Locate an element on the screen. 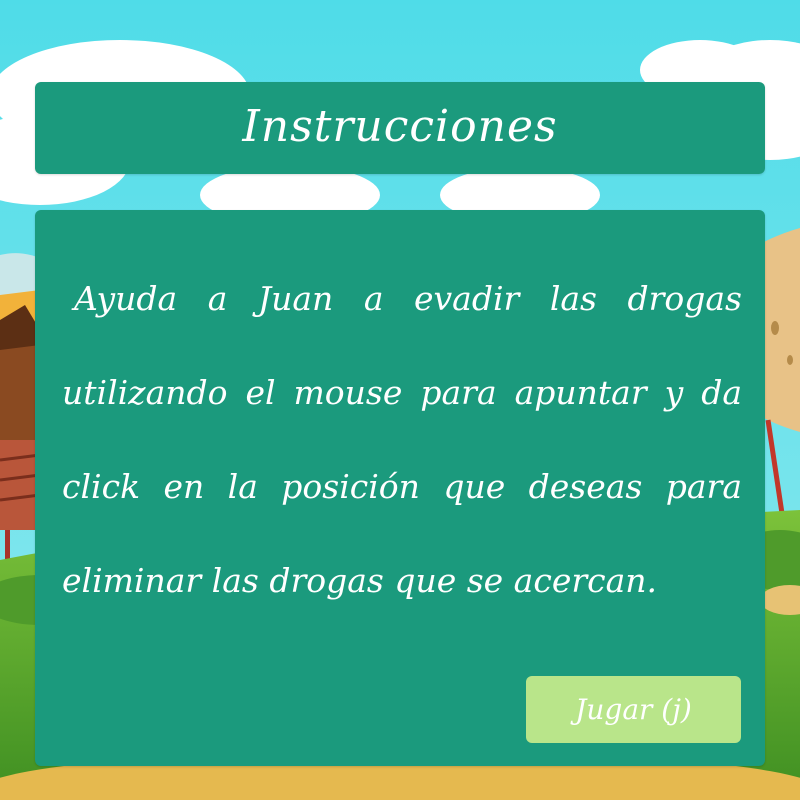  title-banner: Instrucciones is located at coordinates (400, 128).